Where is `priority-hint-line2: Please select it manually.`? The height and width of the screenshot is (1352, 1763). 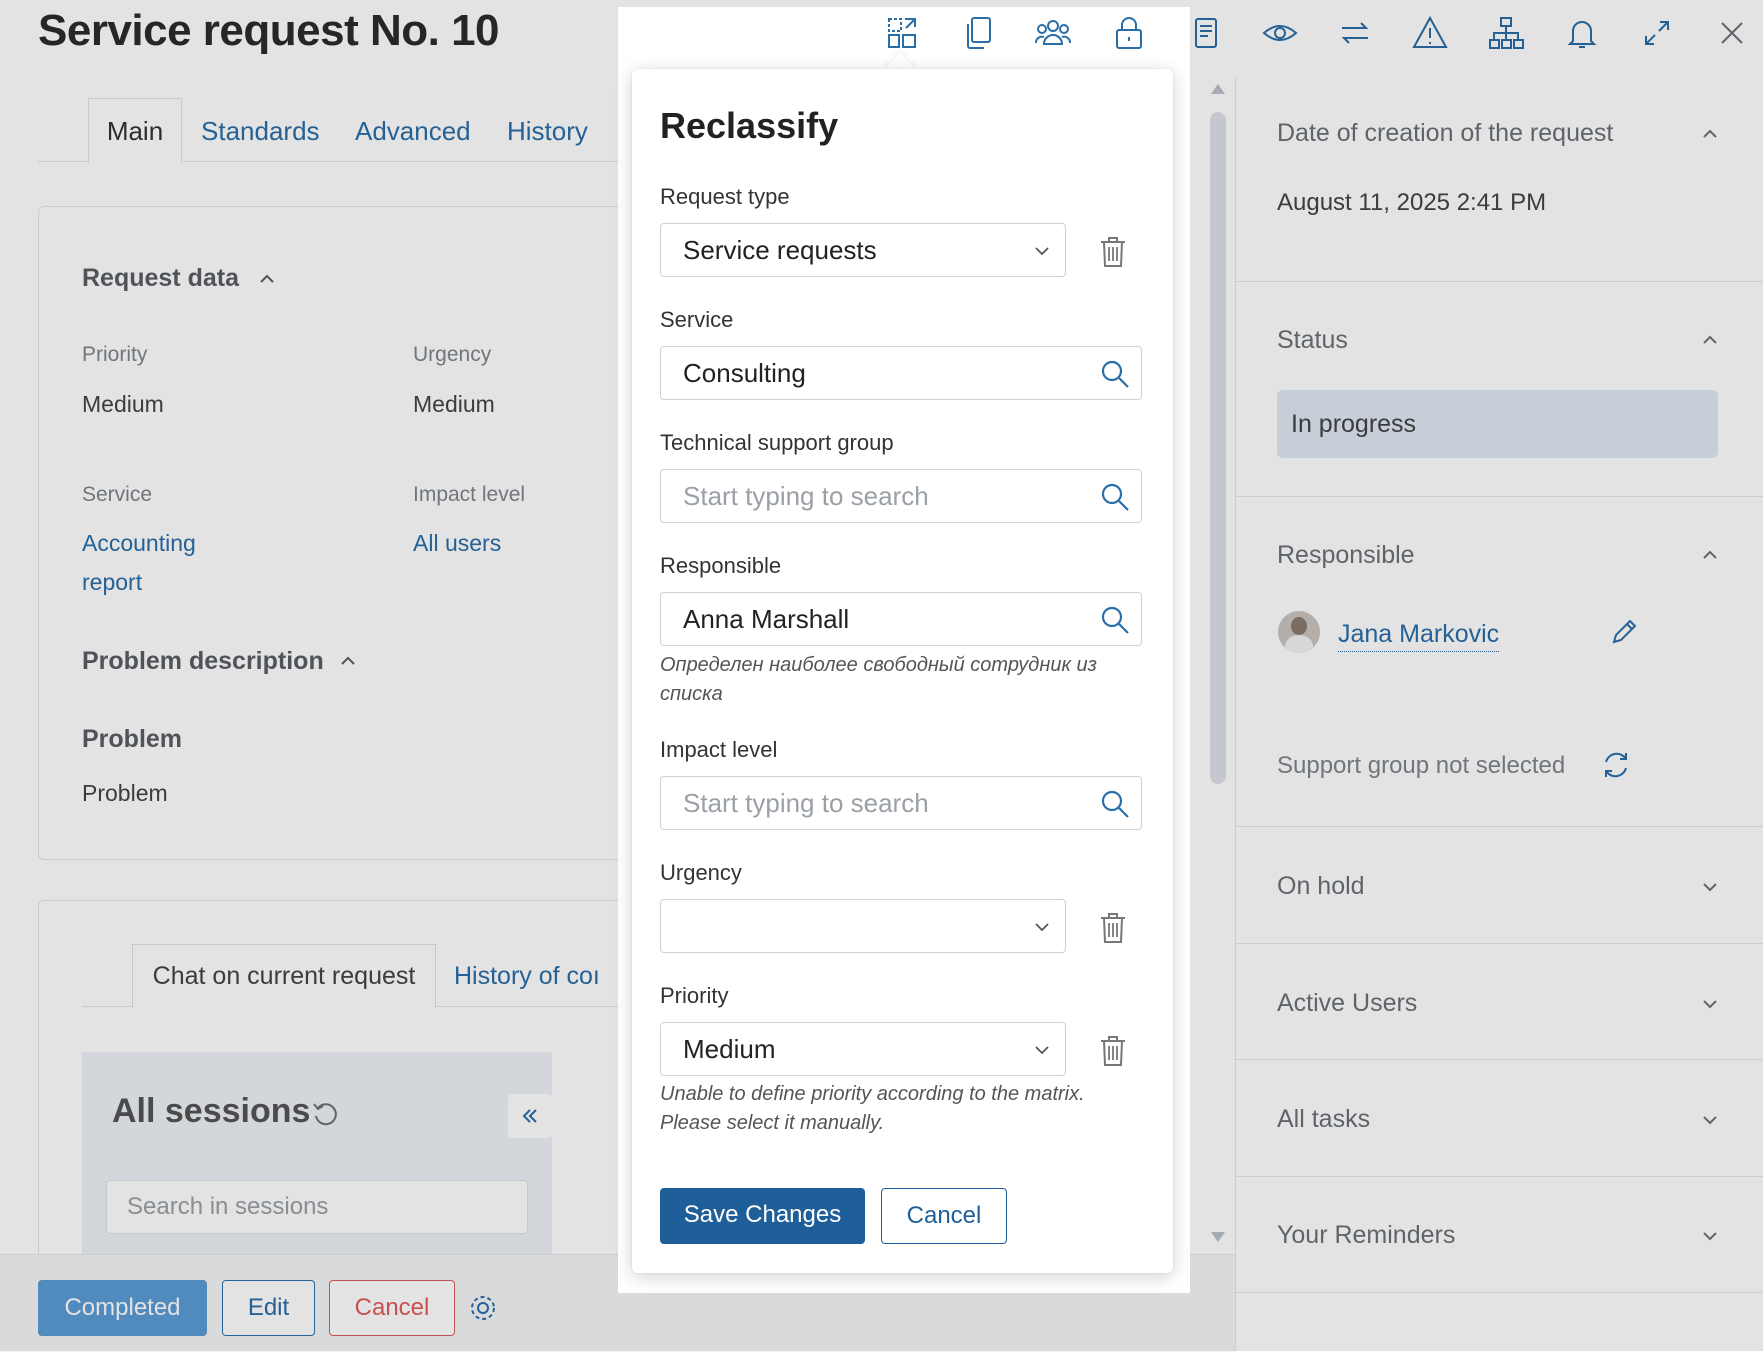 priority-hint-line2: Please select it manually. is located at coordinates (772, 1123).